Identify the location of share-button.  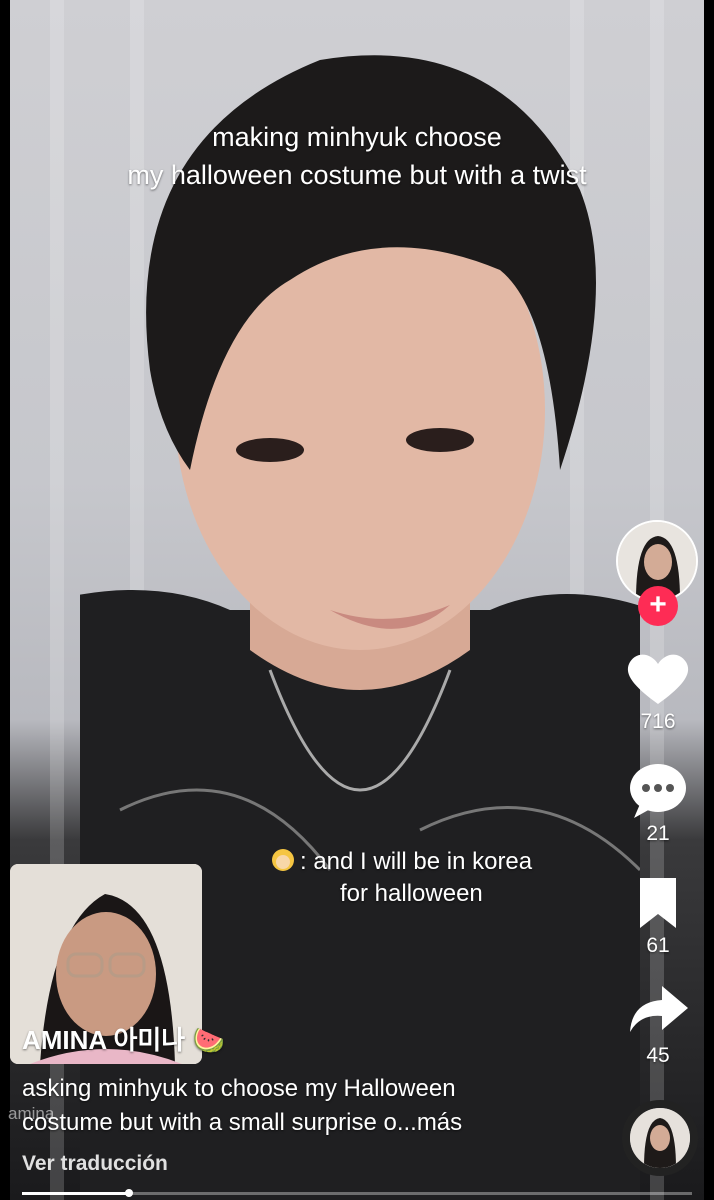
(658, 1015).